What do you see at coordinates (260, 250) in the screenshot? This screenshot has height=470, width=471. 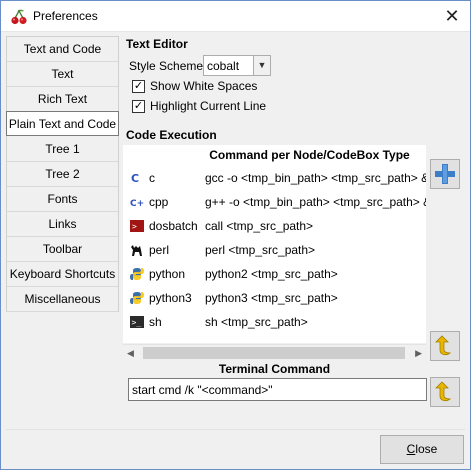 I see `row-command: perl <tmp_src_path>` at bounding box center [260, 250].